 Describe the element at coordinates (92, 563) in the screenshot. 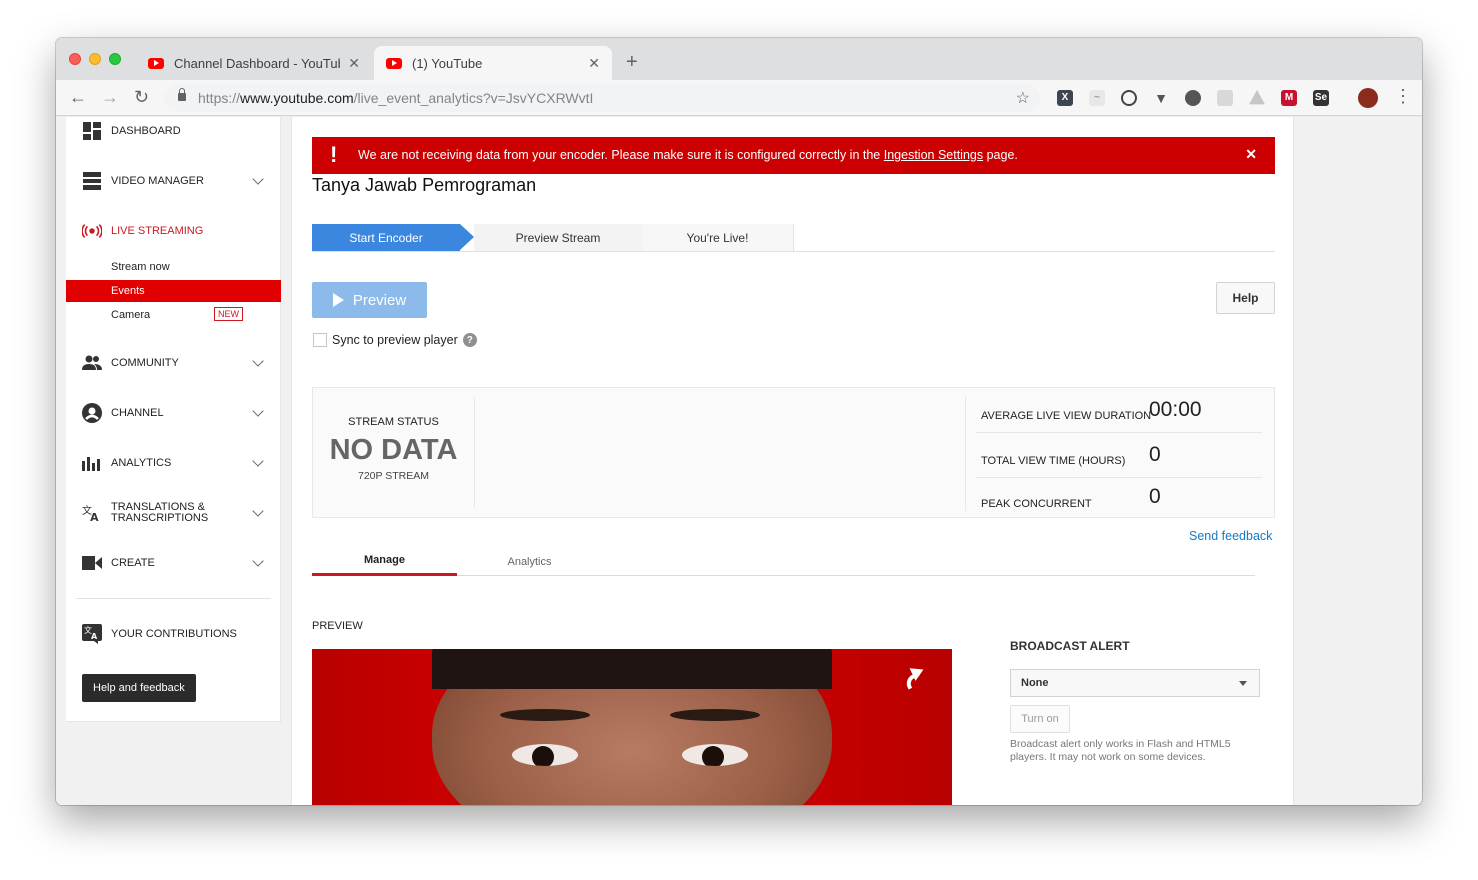

I see `video-camera-icon` at that location.